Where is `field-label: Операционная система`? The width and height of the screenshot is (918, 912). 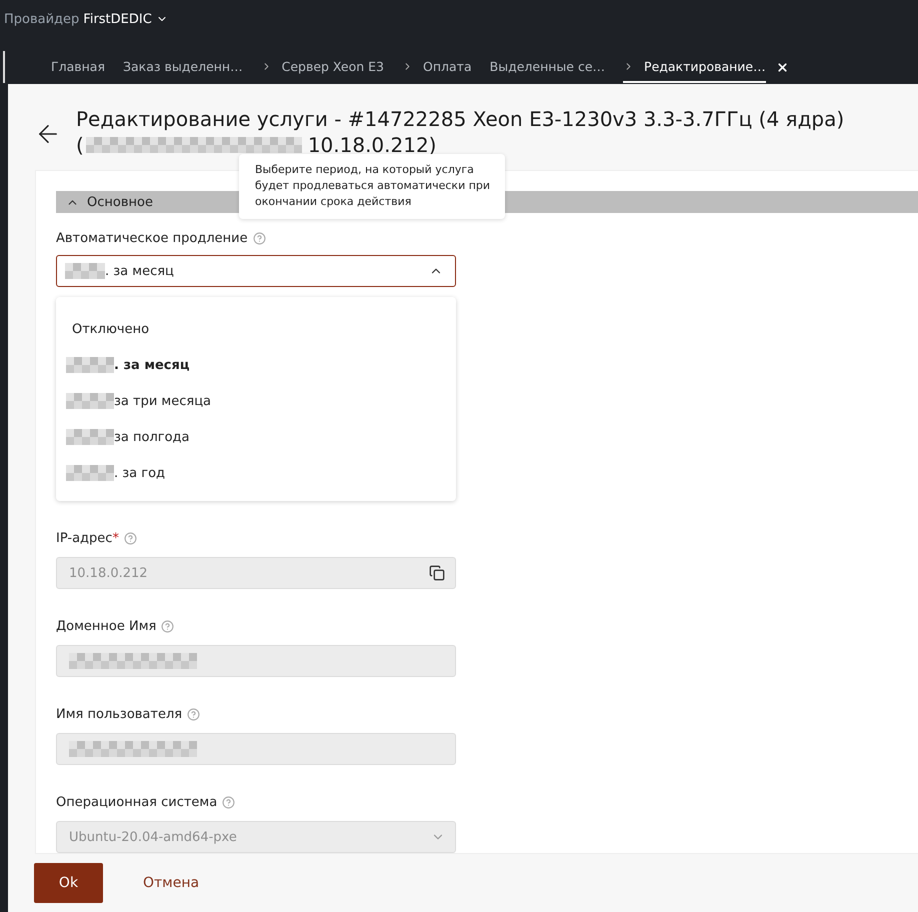
field-label: Операционная система is located at coordinates (137, 802).